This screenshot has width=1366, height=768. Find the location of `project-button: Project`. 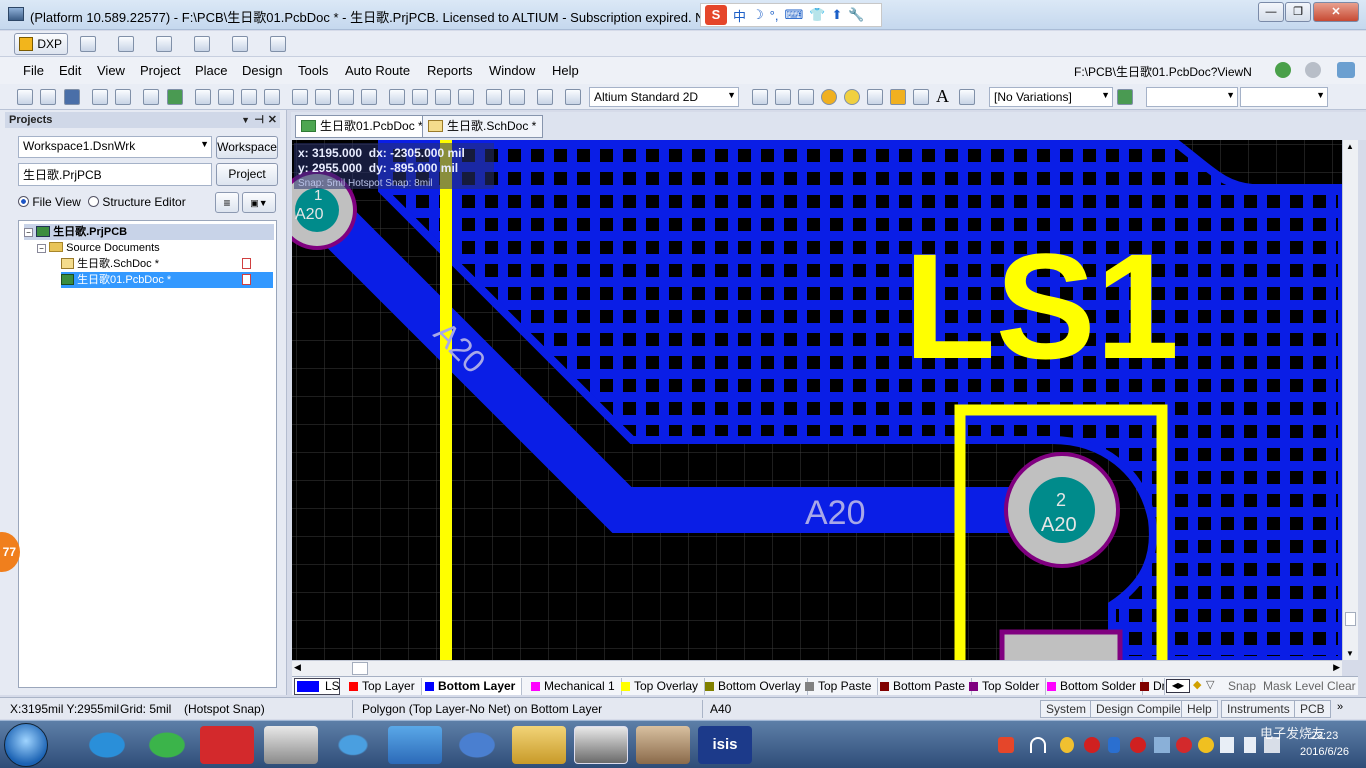

project-button: Project is located at coordinates (247, 174).